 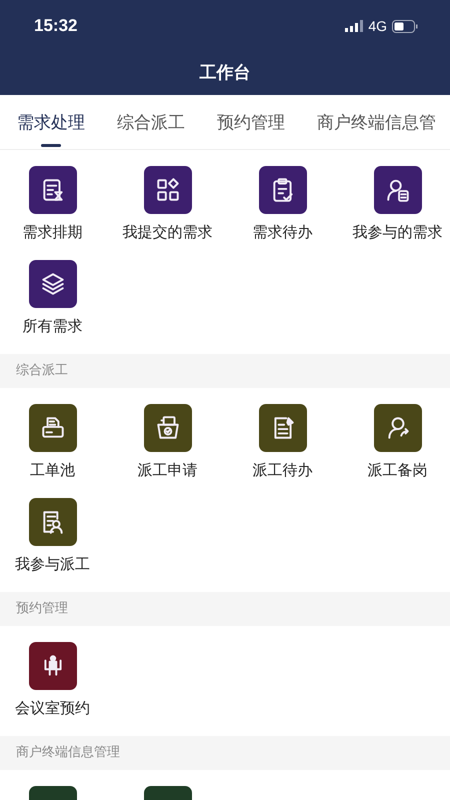 I want to click on shortcut-item: 需求排期, so click(x=55, y=205).